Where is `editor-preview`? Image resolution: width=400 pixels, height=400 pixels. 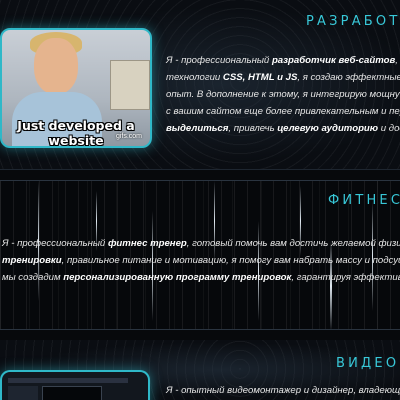
editor-preview is located at coordinates (72, 393).